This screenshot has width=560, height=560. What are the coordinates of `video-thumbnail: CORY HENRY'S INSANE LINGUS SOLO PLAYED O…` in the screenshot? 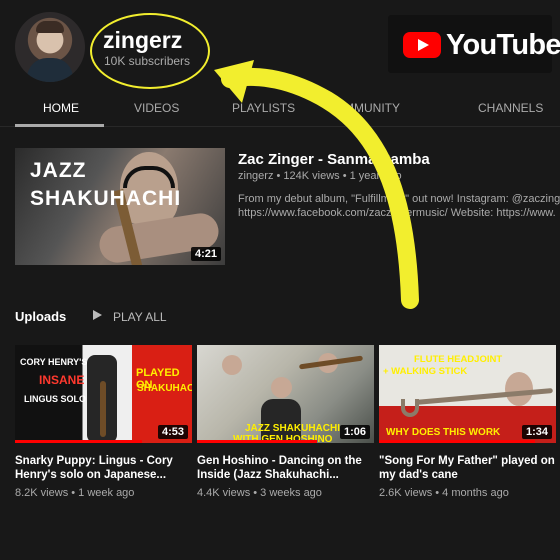 It's located at (103, 394).